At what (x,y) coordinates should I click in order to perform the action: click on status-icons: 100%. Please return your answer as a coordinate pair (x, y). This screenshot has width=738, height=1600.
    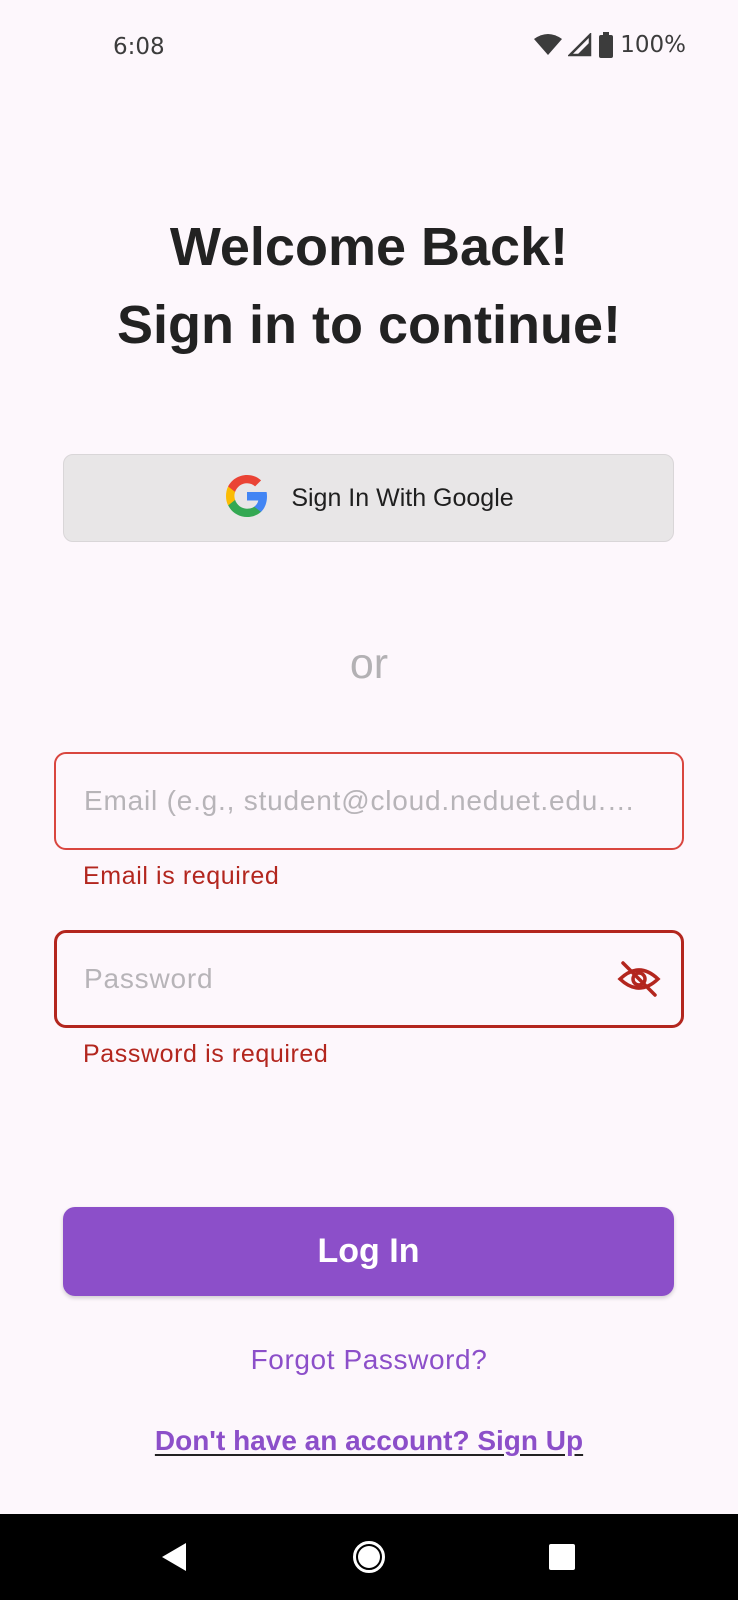
    Looking at the image, I should click on (610, 45).